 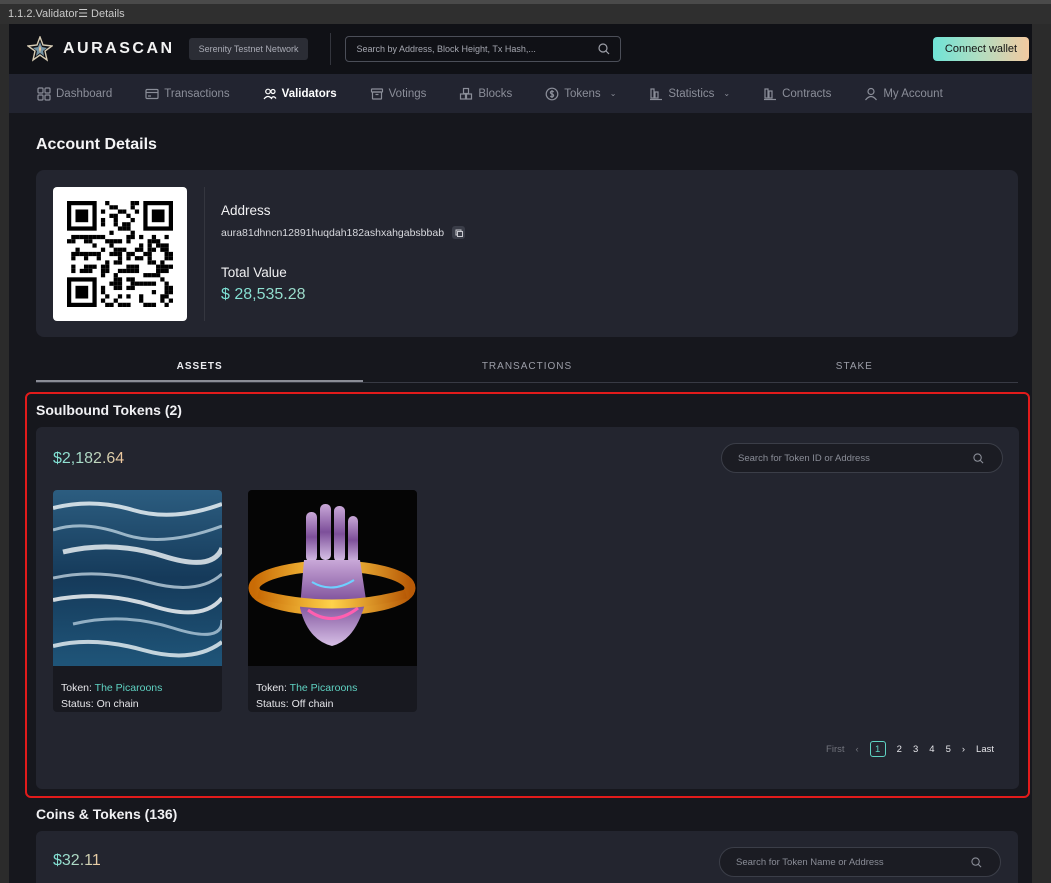 I want to click on token-meta: Token: The Picaroons Status: Off chain, so click(x=332, y=691).